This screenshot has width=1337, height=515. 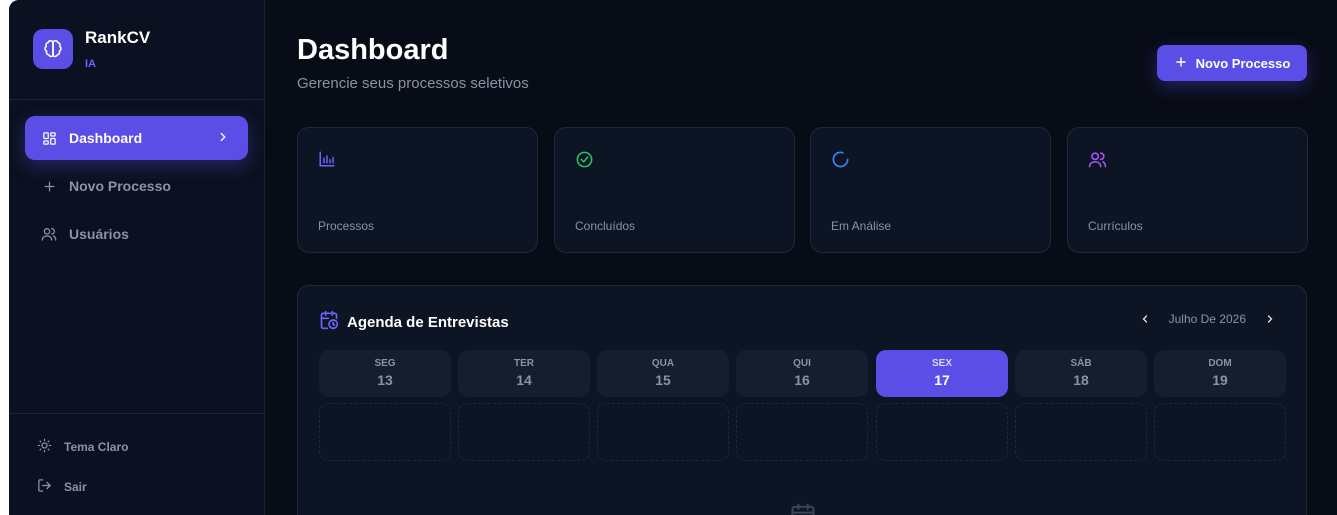 I want to click on day-column-dom: DOM 19, so click(x=1220, y=373).